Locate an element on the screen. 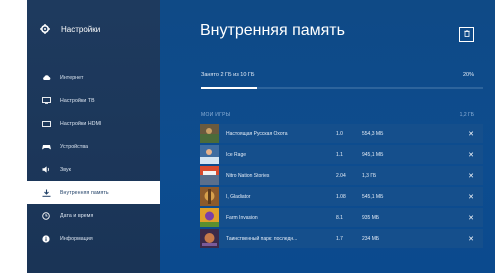 The width and height of the screenshot is (503, 273). gamepad-icon is located at coordinates (46, 147).